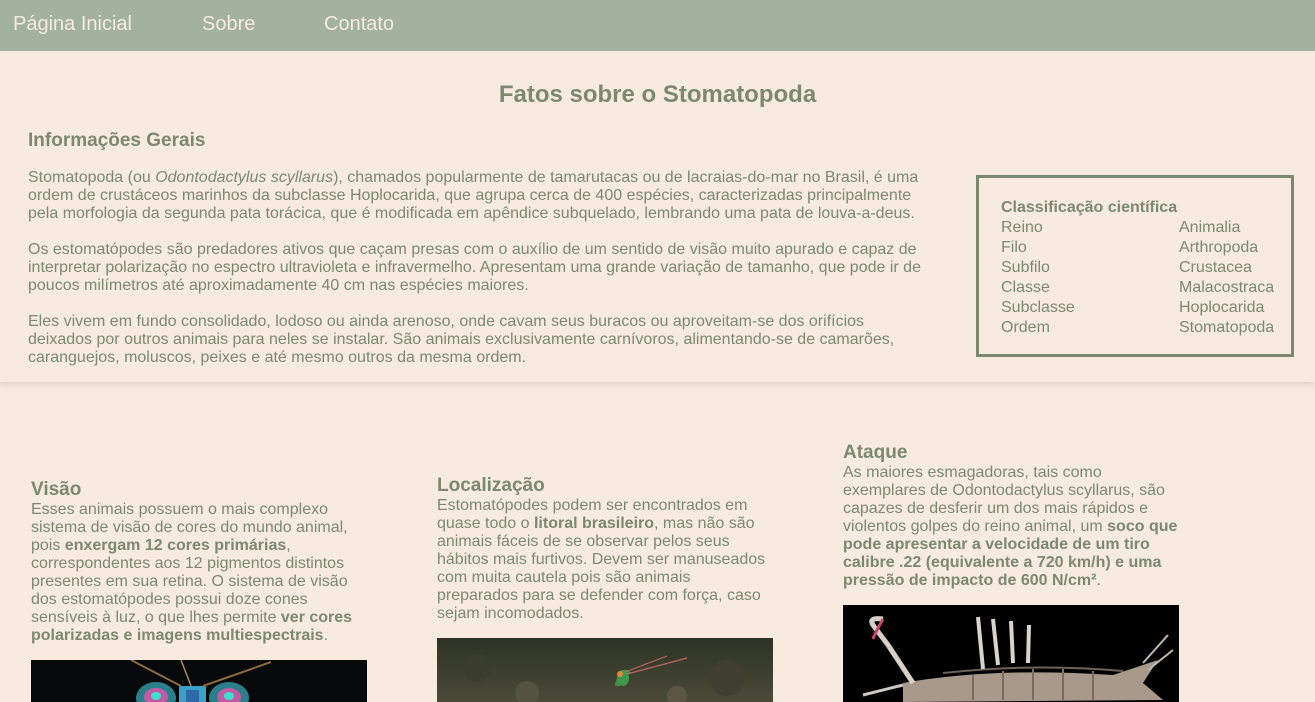  Describe the element at coordinates (875, 452) in the screenshot. I see `attack-heading: Ataque` at that location.